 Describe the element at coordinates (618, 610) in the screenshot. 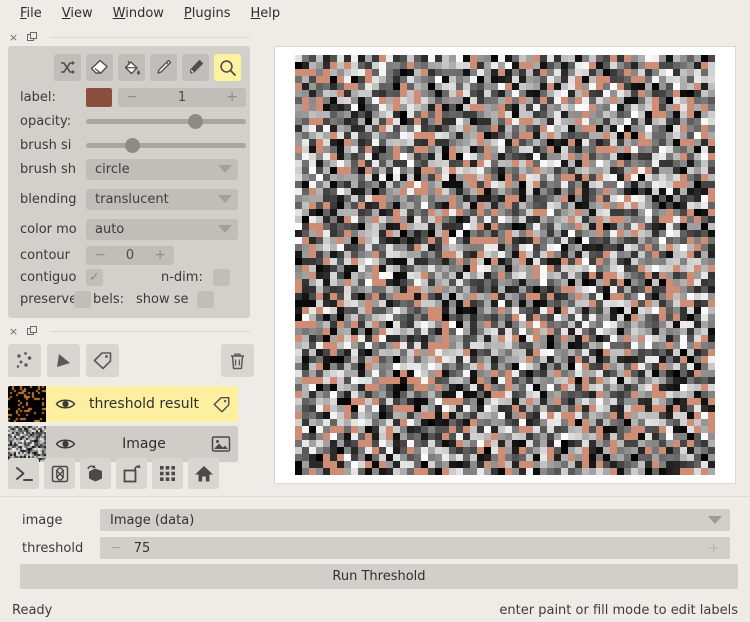

I see `status-right-text: enter paint or fill mode to edit labels` at that location.